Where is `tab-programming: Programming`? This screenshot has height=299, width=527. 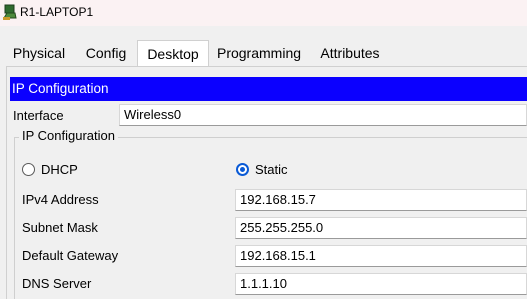 tab-programming: Programming is located at coordinates (259, 53).